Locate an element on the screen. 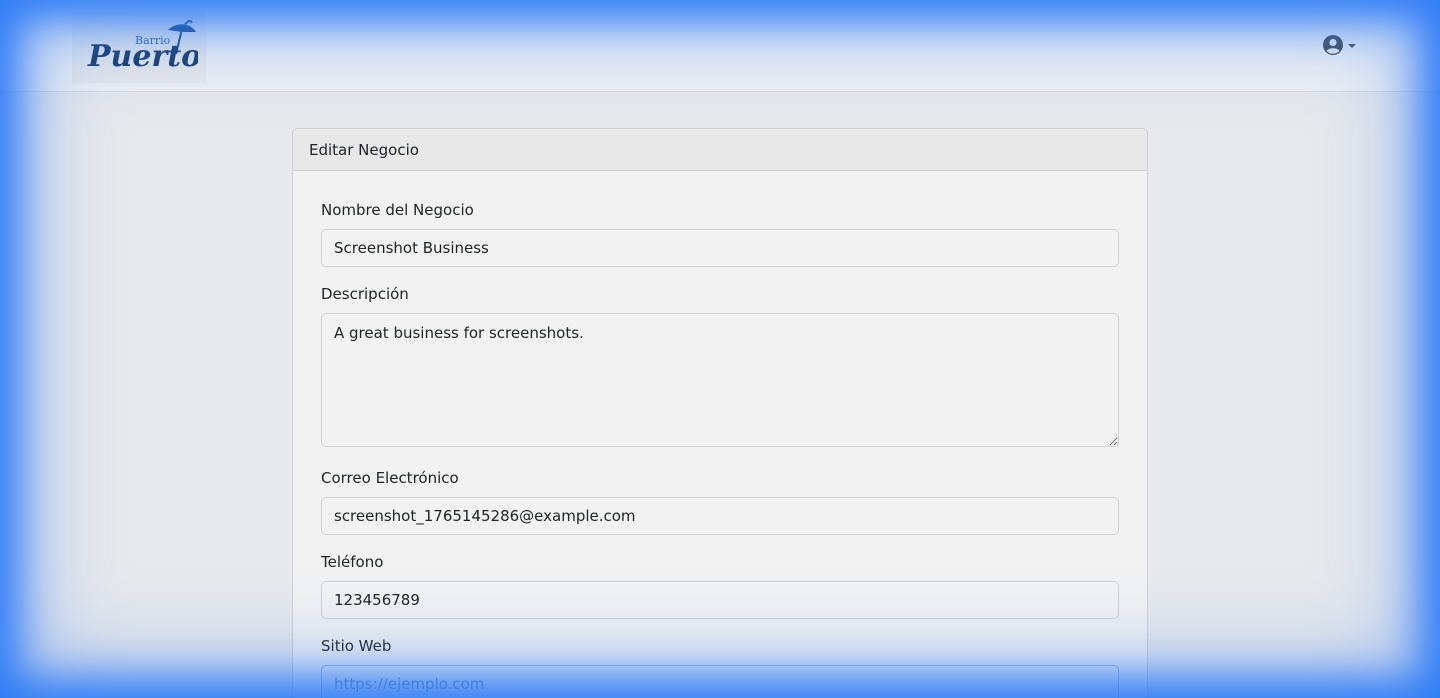 This screenshot has height=698, width=1440. business-name-label: Nombre del Negocio is located at coordinates (397, 210).